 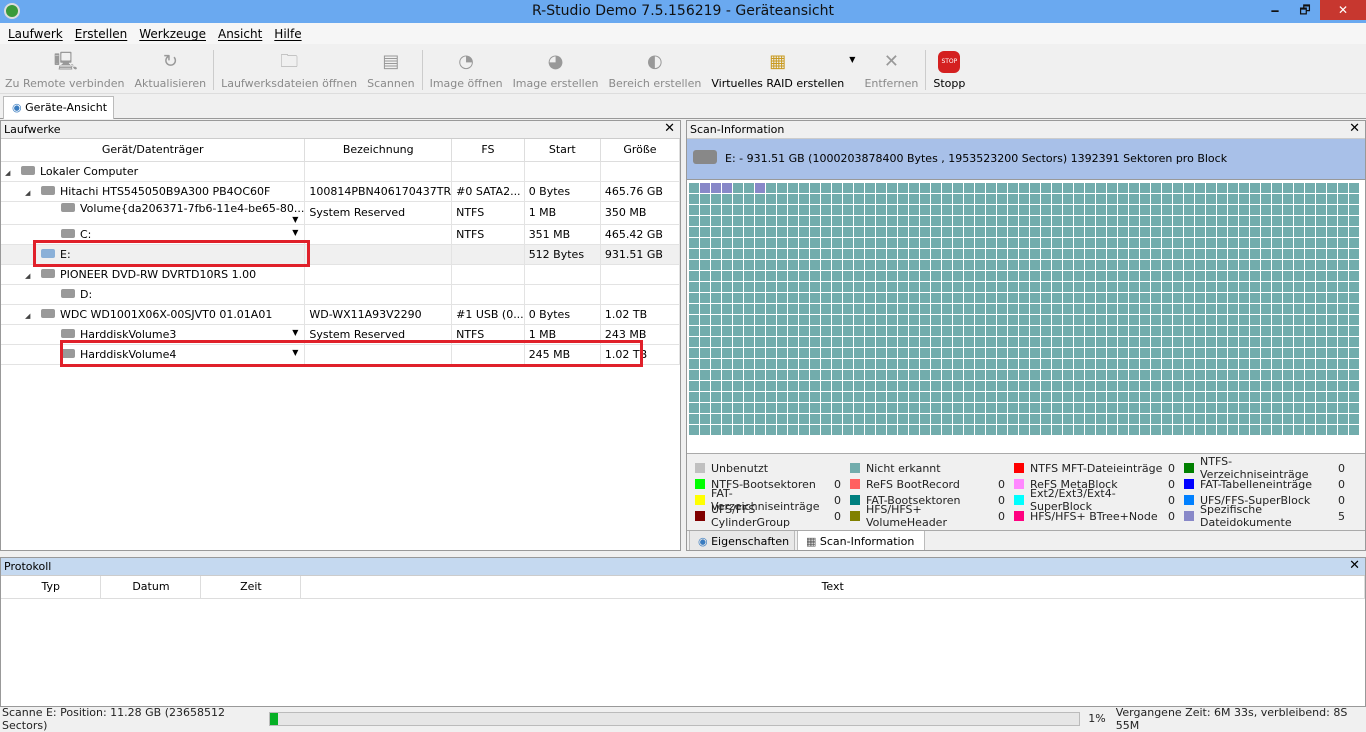 What do you see at coordinates (1343, 10) in the screenshot?
I see `close-button: ✕` at bounding box center [1343, 10].